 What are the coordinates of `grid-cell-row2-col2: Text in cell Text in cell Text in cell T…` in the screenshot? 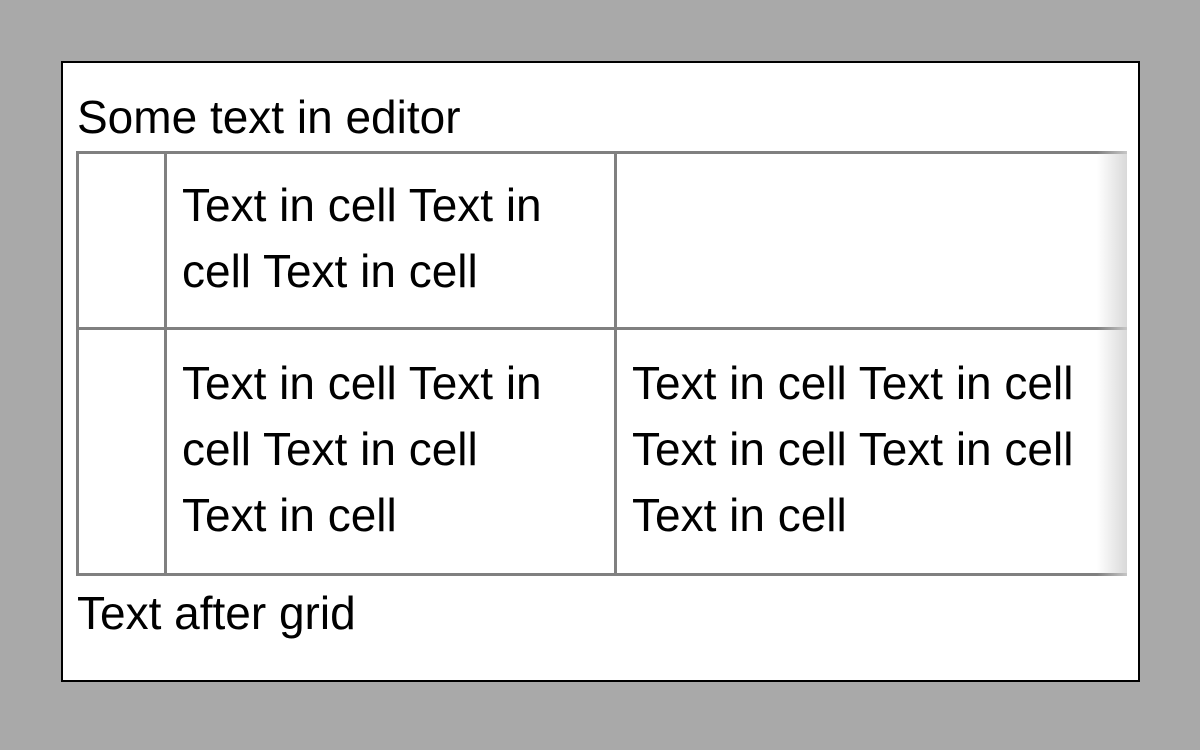 It's located at (362, 449).